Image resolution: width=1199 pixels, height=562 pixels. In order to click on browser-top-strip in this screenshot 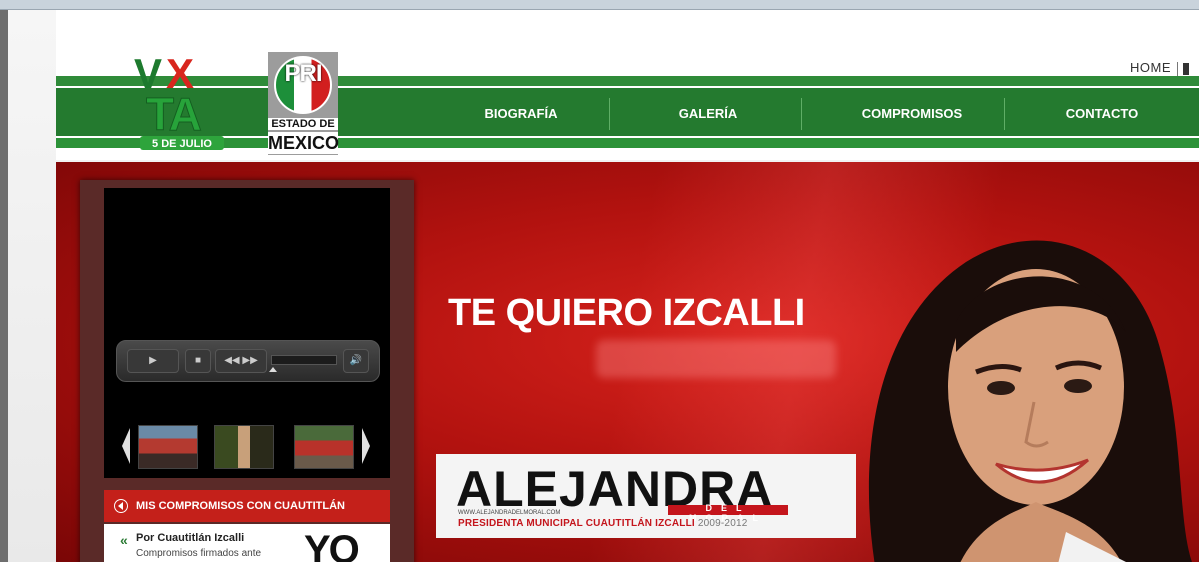, I will do `click(599, 5)`.